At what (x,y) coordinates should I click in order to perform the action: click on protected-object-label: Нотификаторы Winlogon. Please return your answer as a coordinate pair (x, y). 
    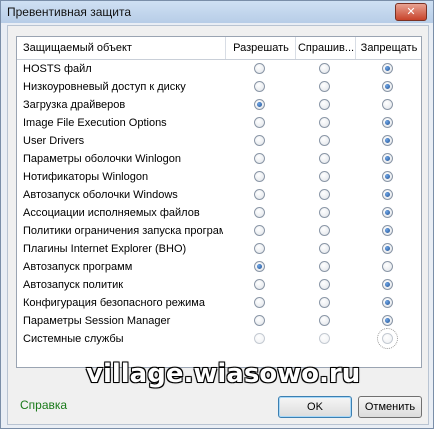
    Looking at the image, I should click on (86, 177).